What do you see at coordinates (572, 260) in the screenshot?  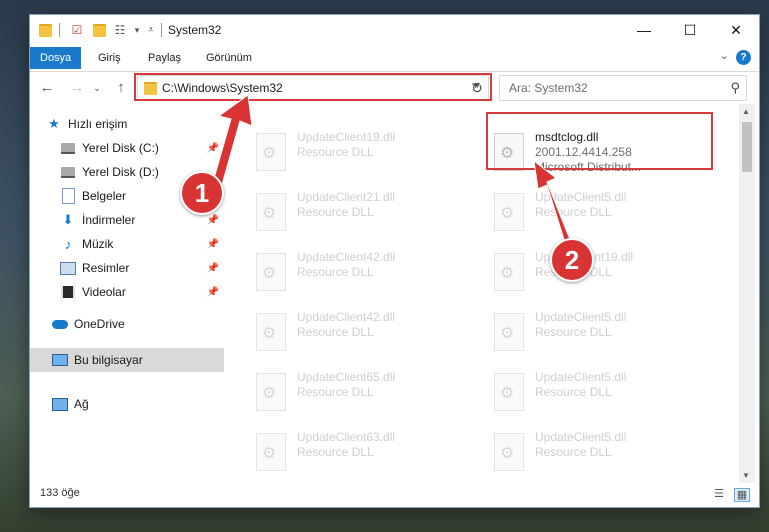 I see `step-2-badge: 2` at bounding box center [572, 260].